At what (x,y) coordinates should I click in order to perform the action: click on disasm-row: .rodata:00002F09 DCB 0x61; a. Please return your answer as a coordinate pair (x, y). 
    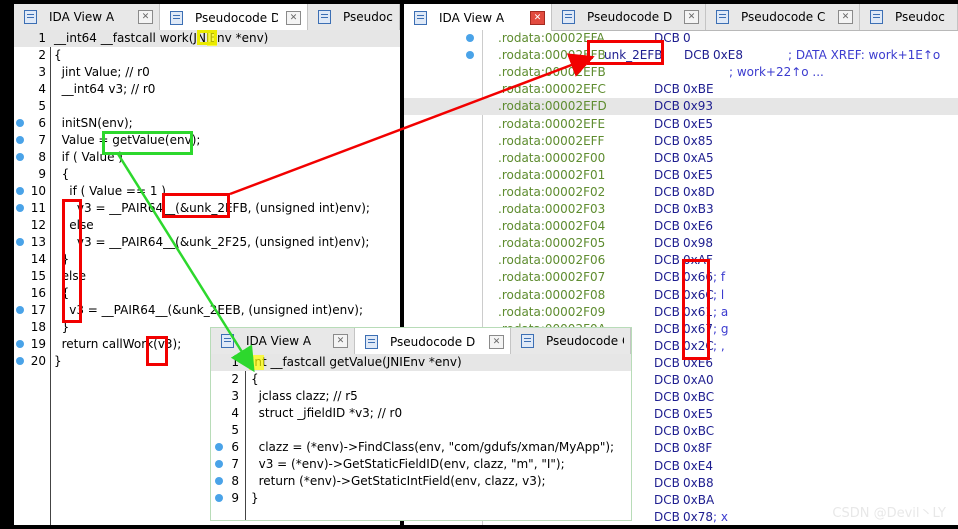
    Looking at the image, I should click on (681, 312).